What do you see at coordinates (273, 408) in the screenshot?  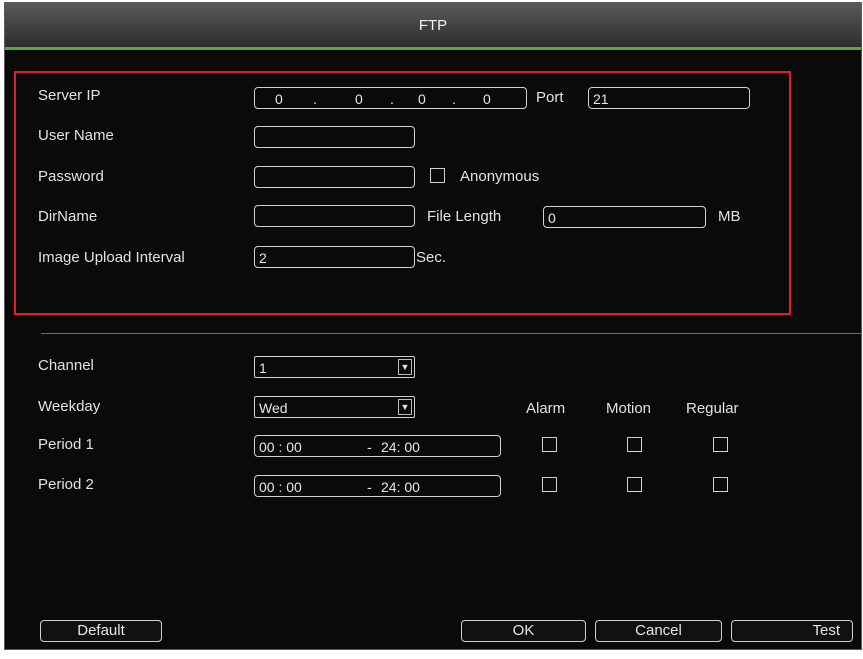 I see `weekday-value: Wed` at bounding box center [273, 408].